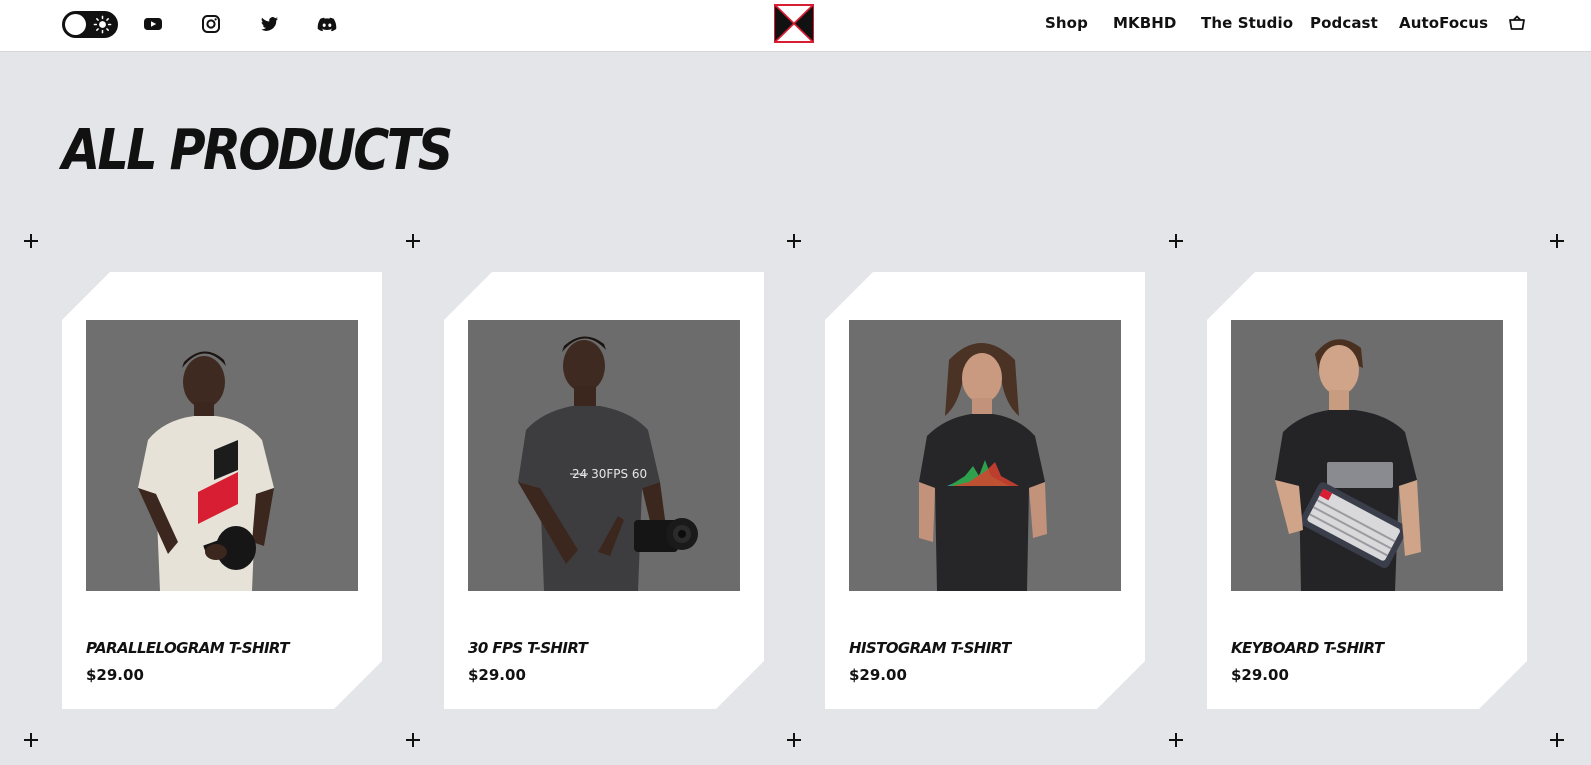 The width and height of the screenshot is (1591, 765). Describe the element at coordinates (1517, 23) in the screenshot. I see `cart-icon` at that location.